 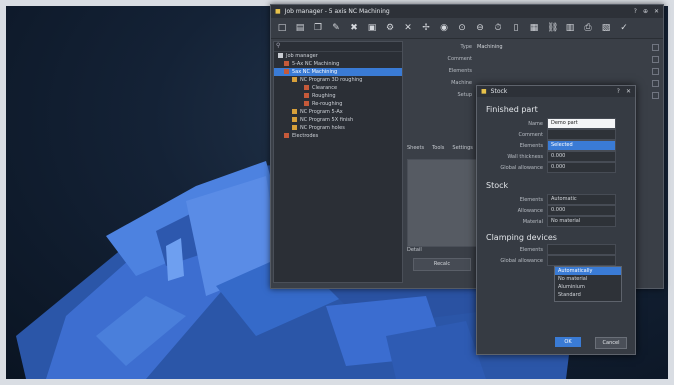 I want to click on open-icon: ▤, so click(x=300, y=28).